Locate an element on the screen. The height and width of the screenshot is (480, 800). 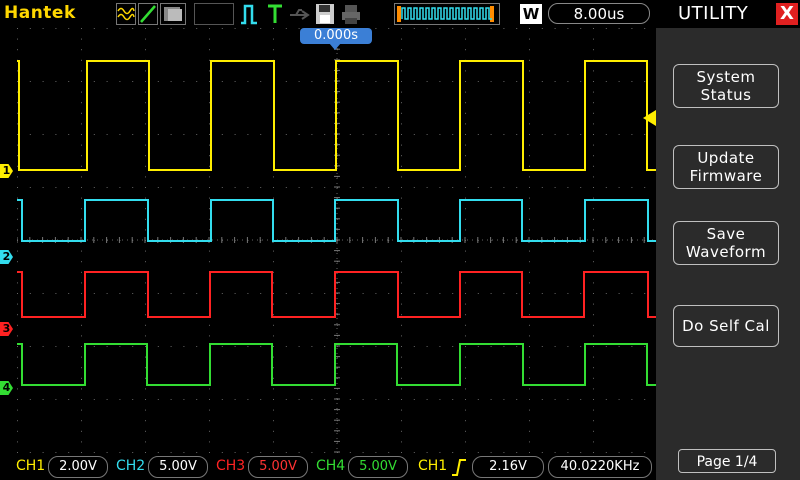
ch3-volts-div: 5.00V is located at coordinates (278, 467).